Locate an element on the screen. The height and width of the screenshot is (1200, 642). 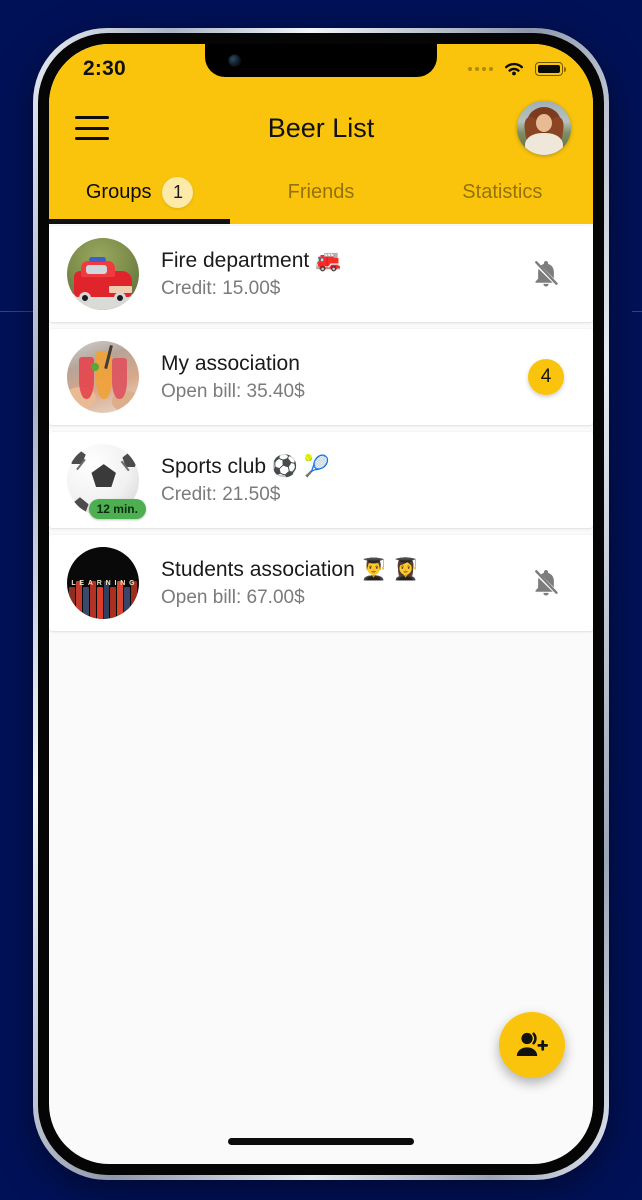
group-title: My association is located at coordinates (230, 363).